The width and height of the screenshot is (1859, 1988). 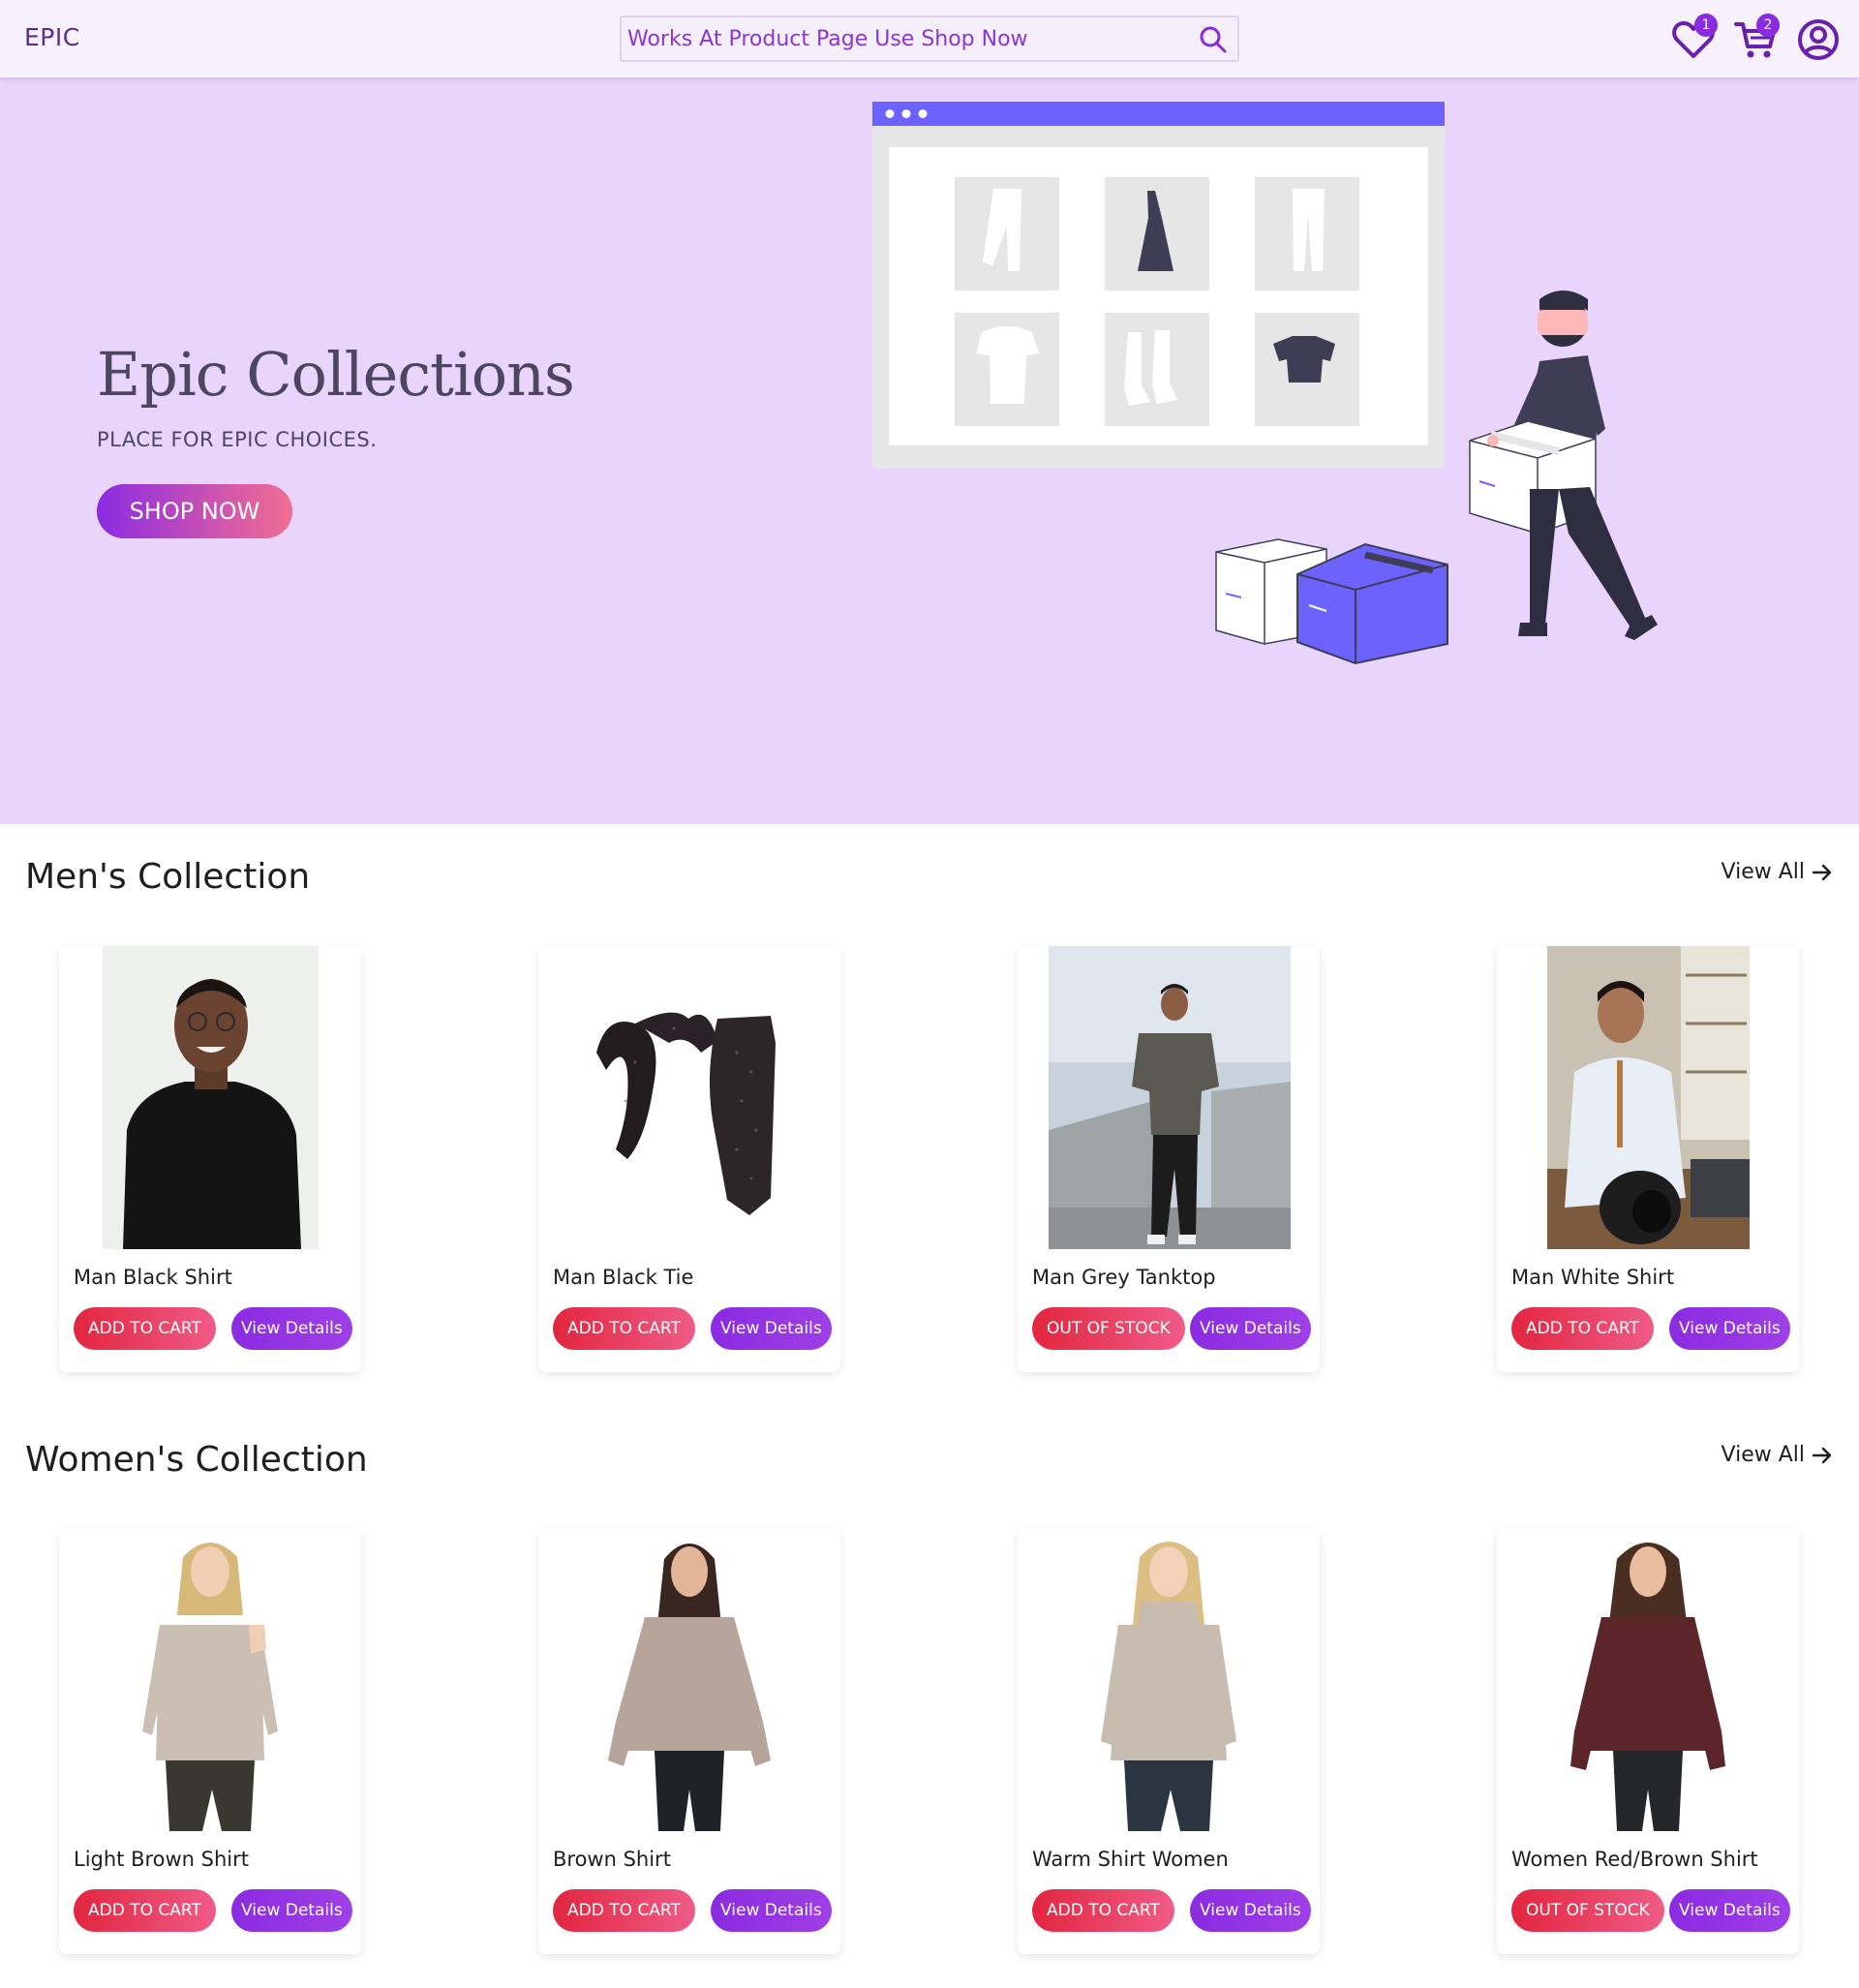 I want to click on product-name: Man Black Shirt, so click(x=153, y=1277).